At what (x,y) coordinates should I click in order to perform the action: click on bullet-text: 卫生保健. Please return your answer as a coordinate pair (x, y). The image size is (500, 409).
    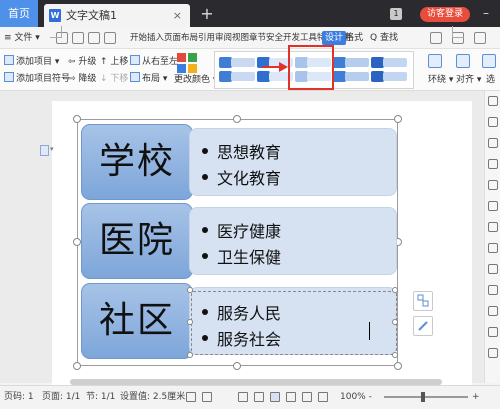
    Looking at the image, I should click on (249, 257).